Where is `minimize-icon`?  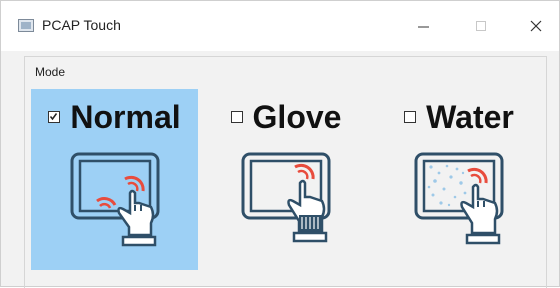 minimize-icon is located at coordinates (423, 27).